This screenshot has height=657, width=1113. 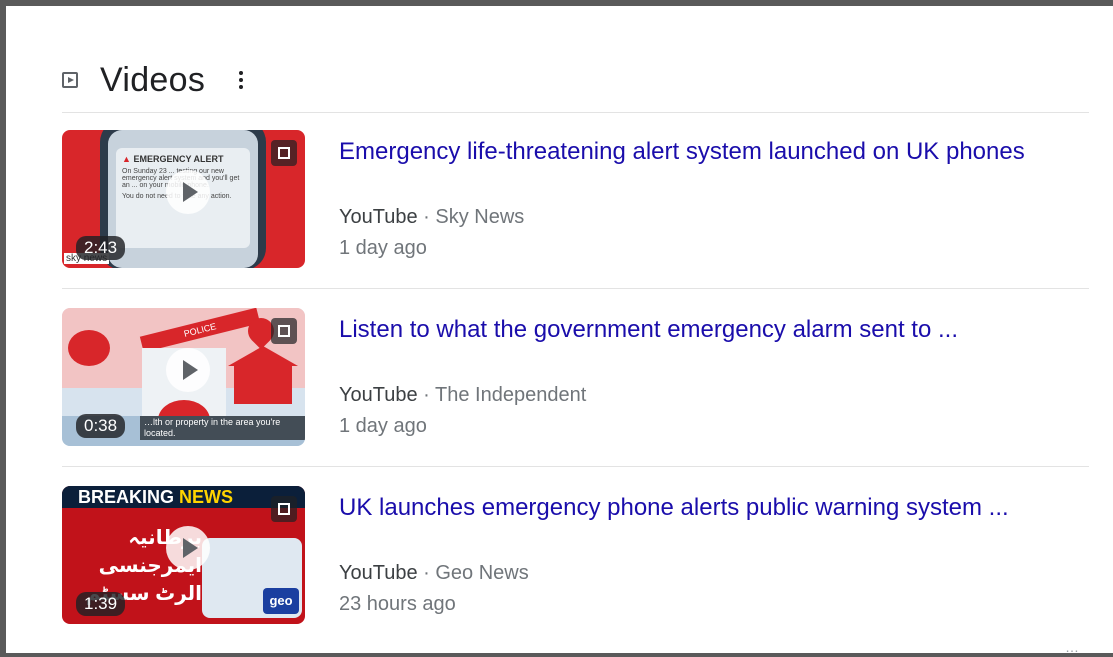 What do you see at coordinates (480, 217) in the screenshot?
I see `channel-name: Sky News` at bounding box center [480, 217].